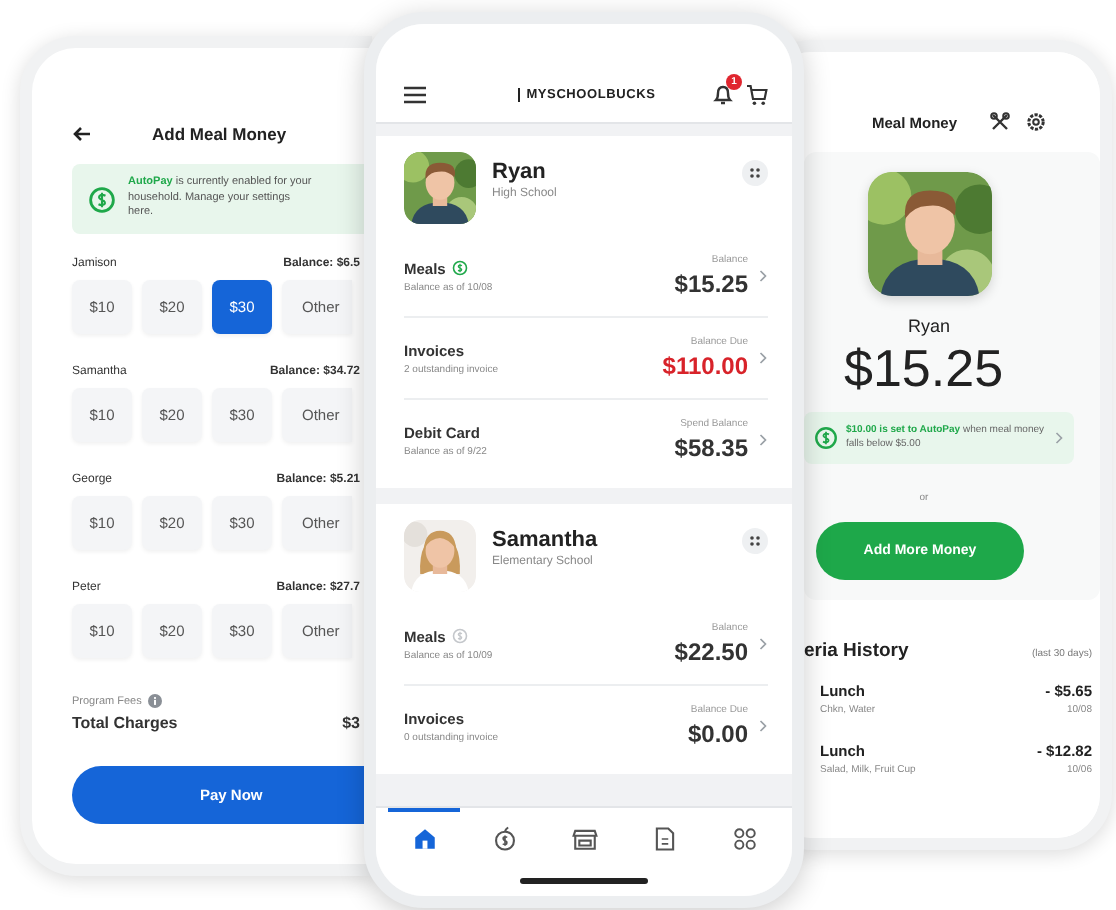  Describe the element at coordinates (82, 134) in the screenshot. I see `back-arrow-icon` at that location.